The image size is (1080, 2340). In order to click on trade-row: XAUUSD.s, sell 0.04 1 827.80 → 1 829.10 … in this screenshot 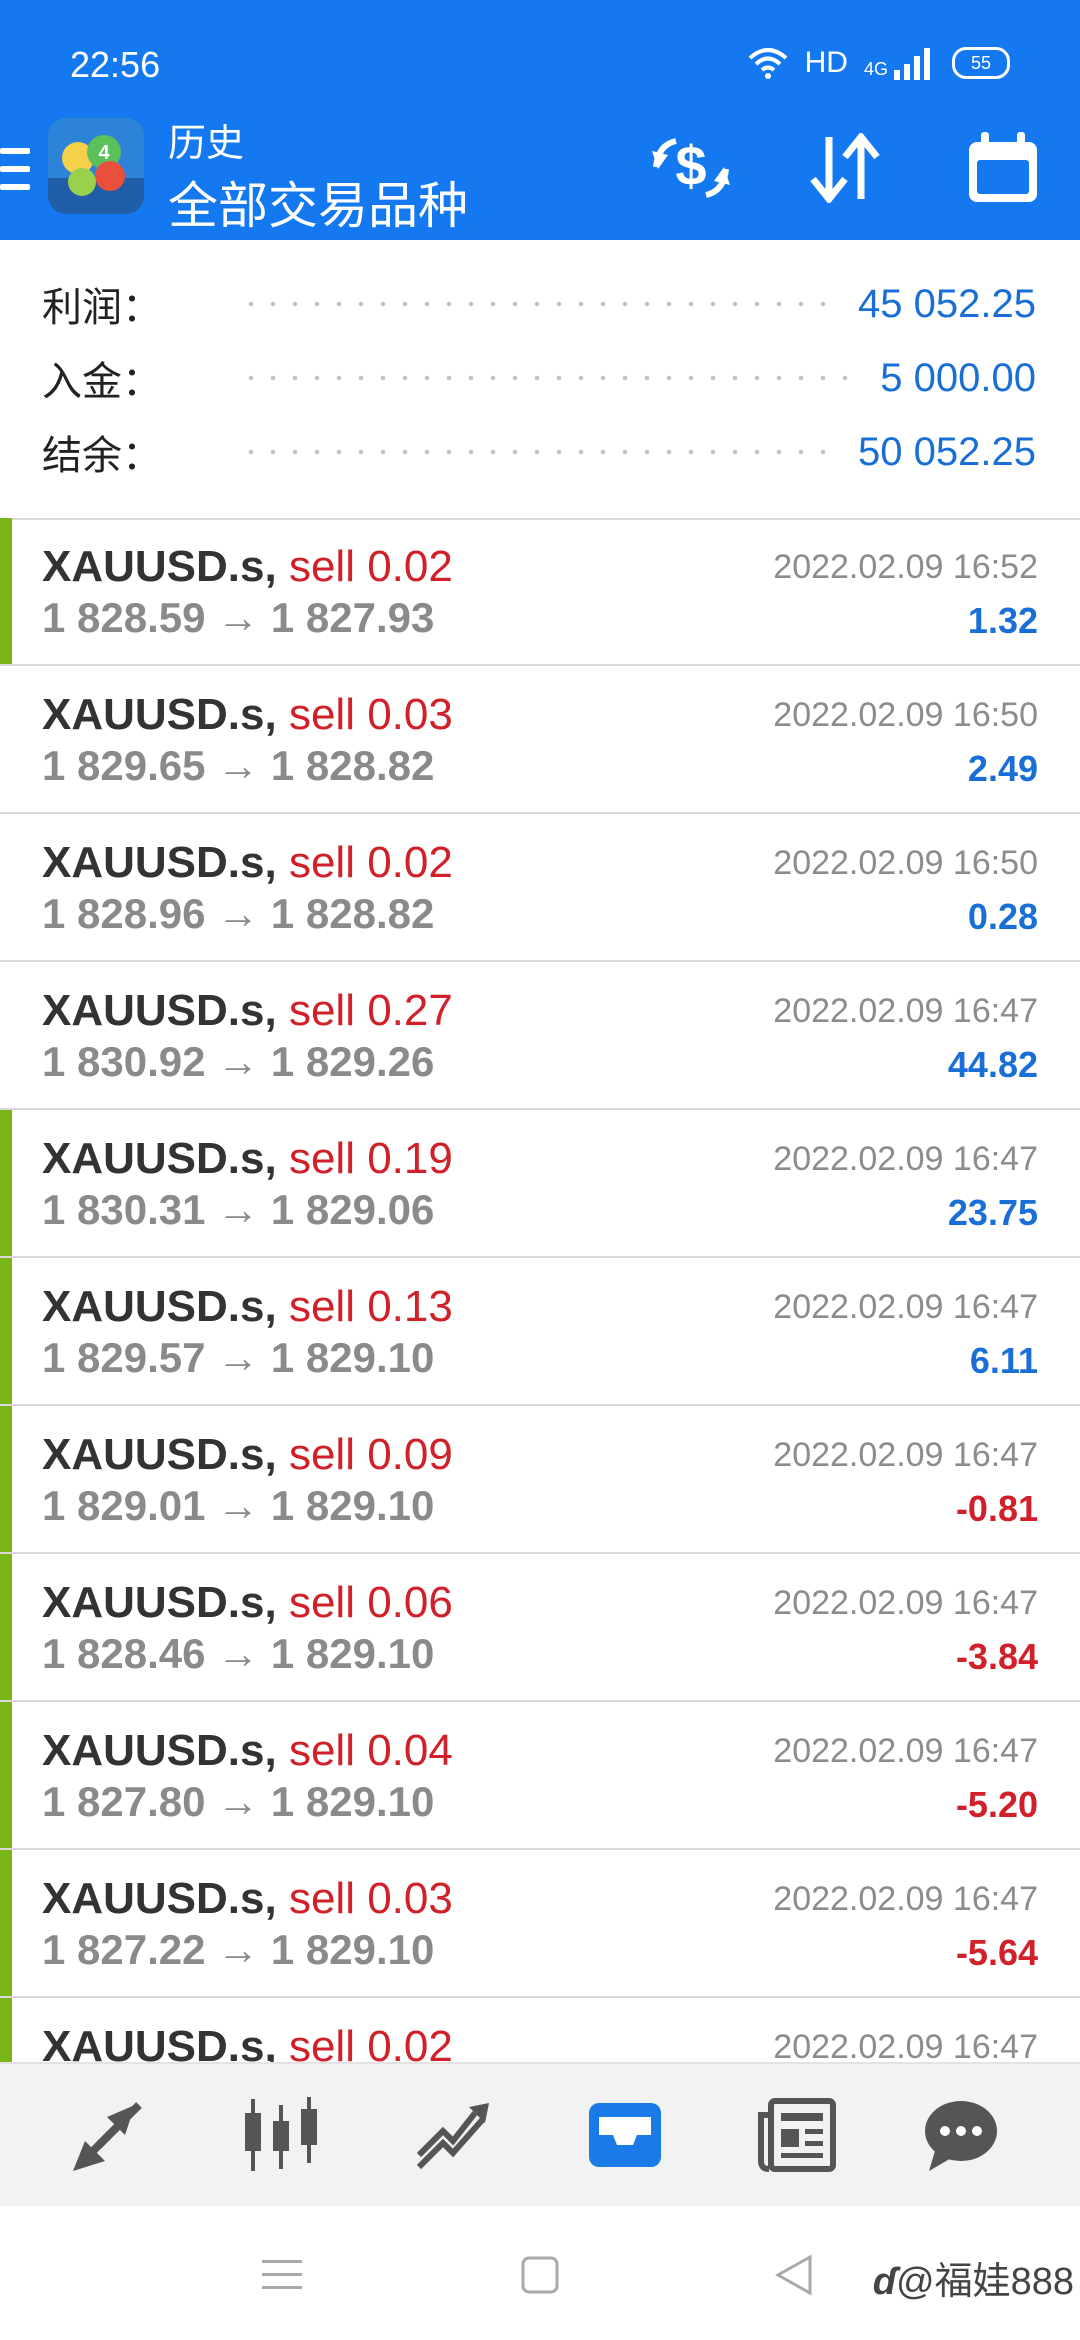, I will do `click(540, 1776)`.